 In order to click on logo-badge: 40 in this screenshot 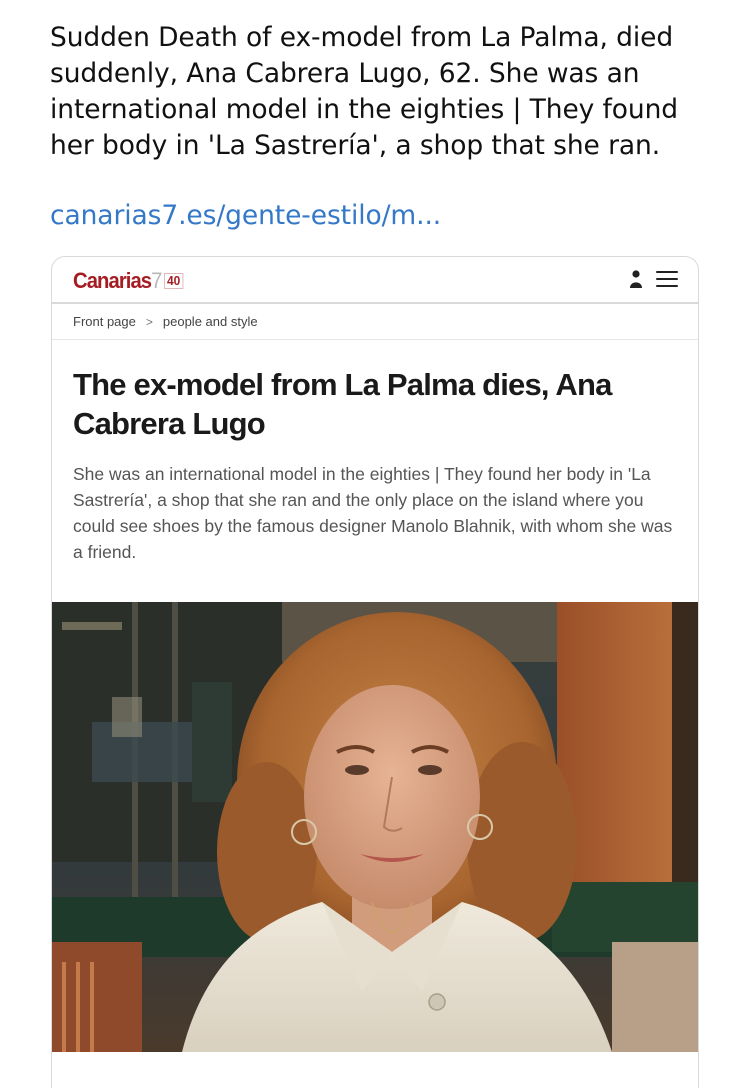, I will do `click(174, 281)`.